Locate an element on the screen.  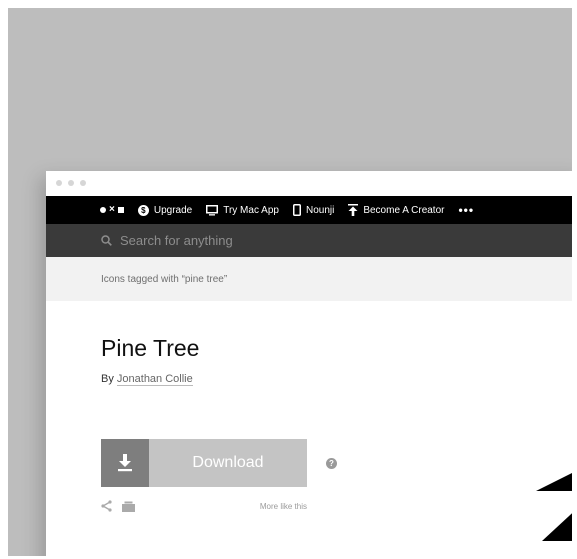
tag-bar-text: Icons tagged with “pine tree” is located at coordinates (164, 279).